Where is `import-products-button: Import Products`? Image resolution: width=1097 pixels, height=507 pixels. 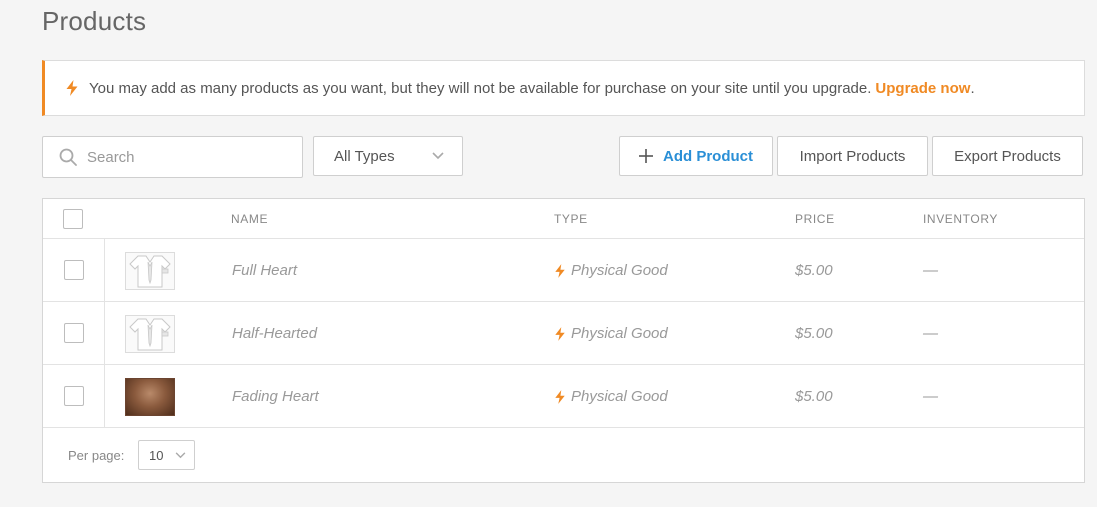 import-products-button: Import Products is located at coordinates (852, 156).